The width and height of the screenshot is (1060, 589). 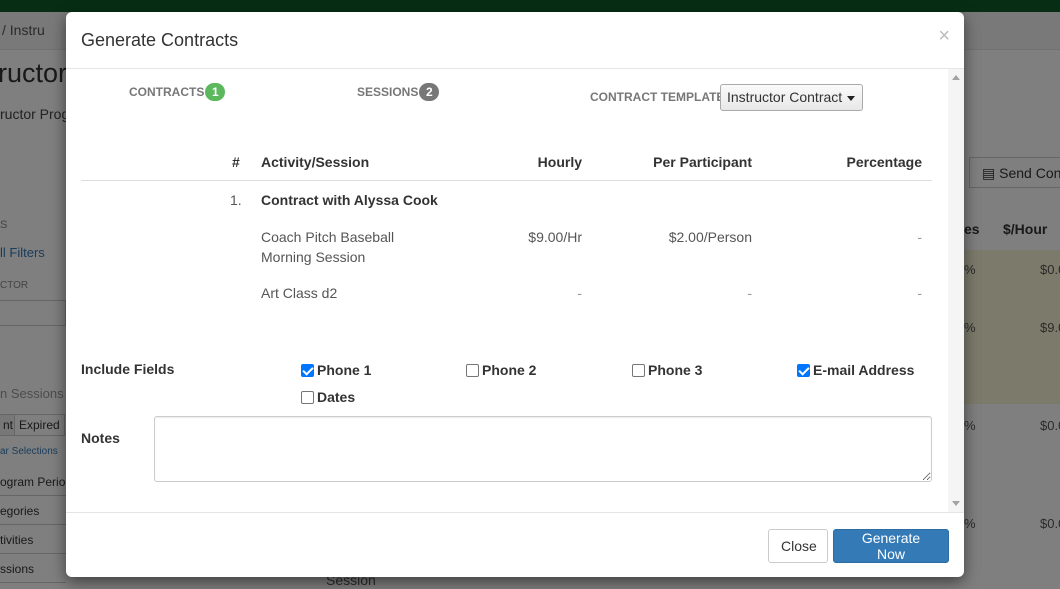 I want to click on field-email-checkbox: E-mail Address, so click(x=855, y=370).